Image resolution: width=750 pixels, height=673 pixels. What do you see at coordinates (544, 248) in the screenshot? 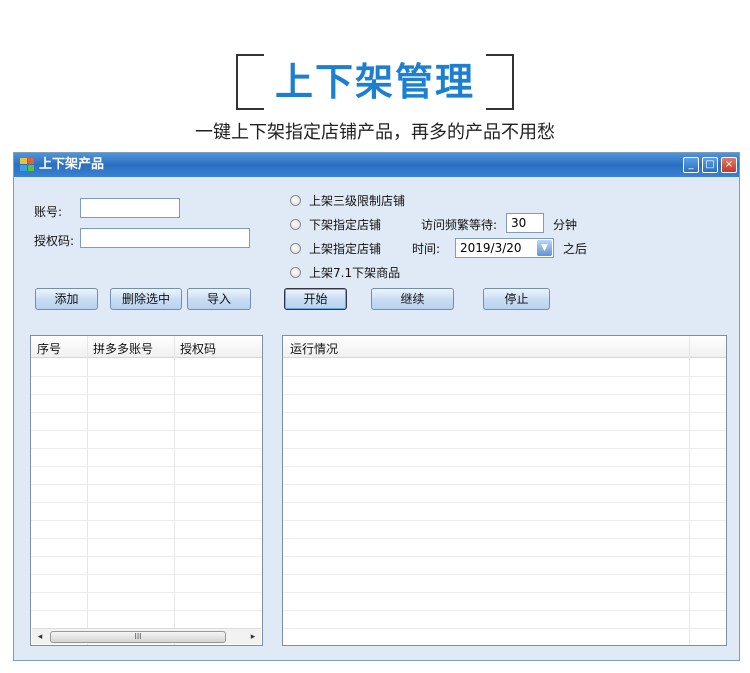
I see `chevron-down-icon: ▼` at bounding box center [544, 248].